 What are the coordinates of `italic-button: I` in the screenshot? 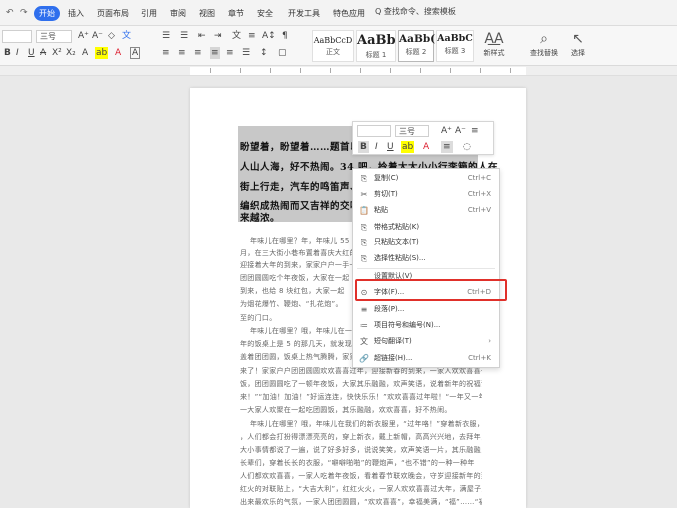 It's located at (17, 53).